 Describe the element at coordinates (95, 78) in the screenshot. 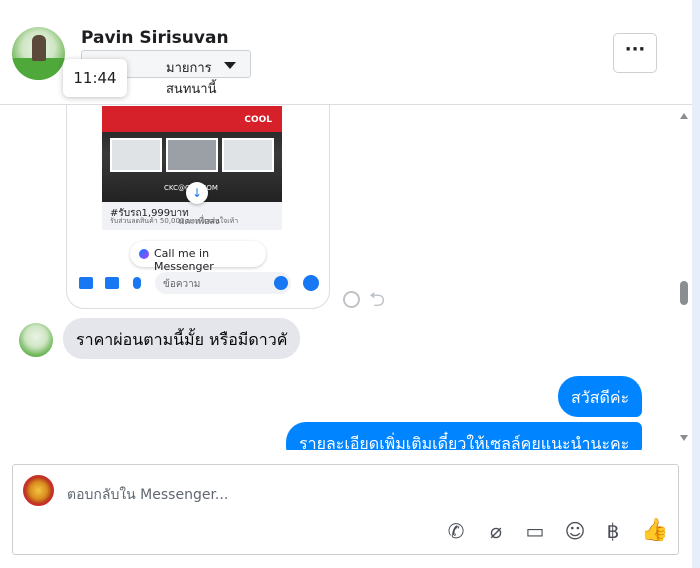

I see `timestamp-tooltip: 11:44` at that location.